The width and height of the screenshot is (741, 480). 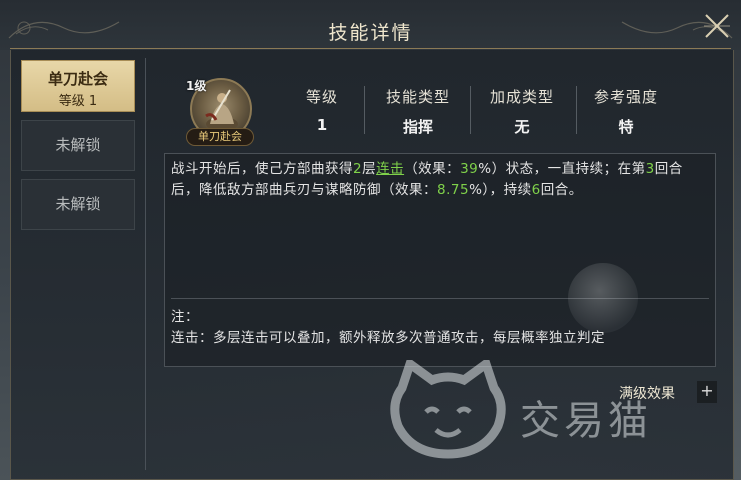 I want to click on stat-level: 等级 1, so click(x=322, y=110).